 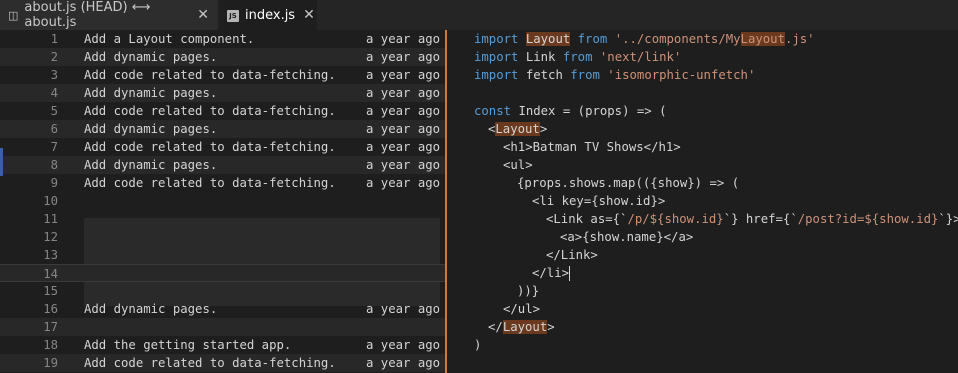 What do you see at coordinates (578, 57) in the screenshot?
I see `code-line: import Link from 'next/link'` at bounding box center [578, 57].